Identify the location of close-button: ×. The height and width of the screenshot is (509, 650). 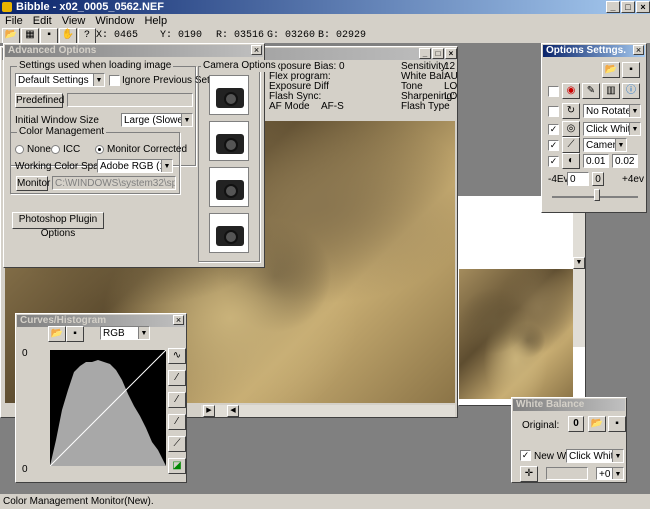
(643, 7).